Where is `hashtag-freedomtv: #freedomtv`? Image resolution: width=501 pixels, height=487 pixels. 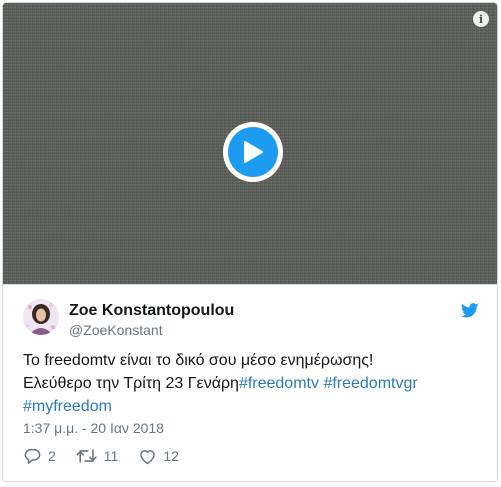
hashtag-freedomtv: #freedomtv is located at coordinates (279, 383).